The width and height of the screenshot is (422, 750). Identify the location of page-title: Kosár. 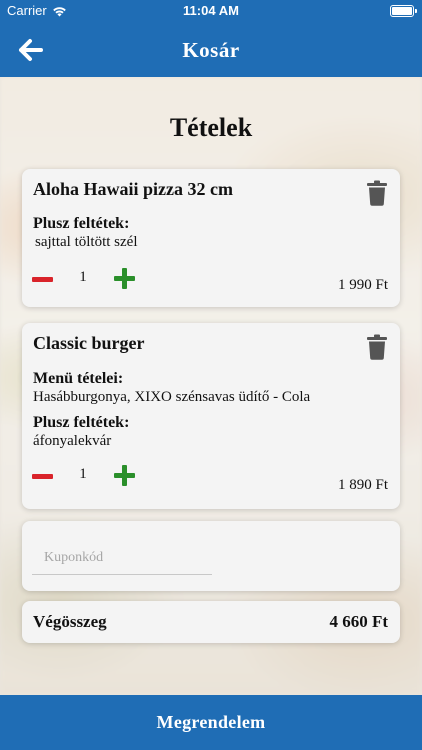
(211, 50).